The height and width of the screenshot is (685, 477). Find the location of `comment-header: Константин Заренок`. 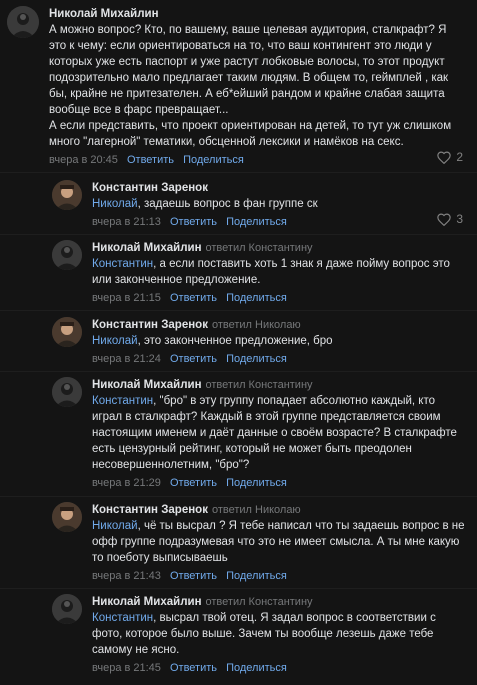

comment-header: Константин Заренок is located at coordinates (279, 188).